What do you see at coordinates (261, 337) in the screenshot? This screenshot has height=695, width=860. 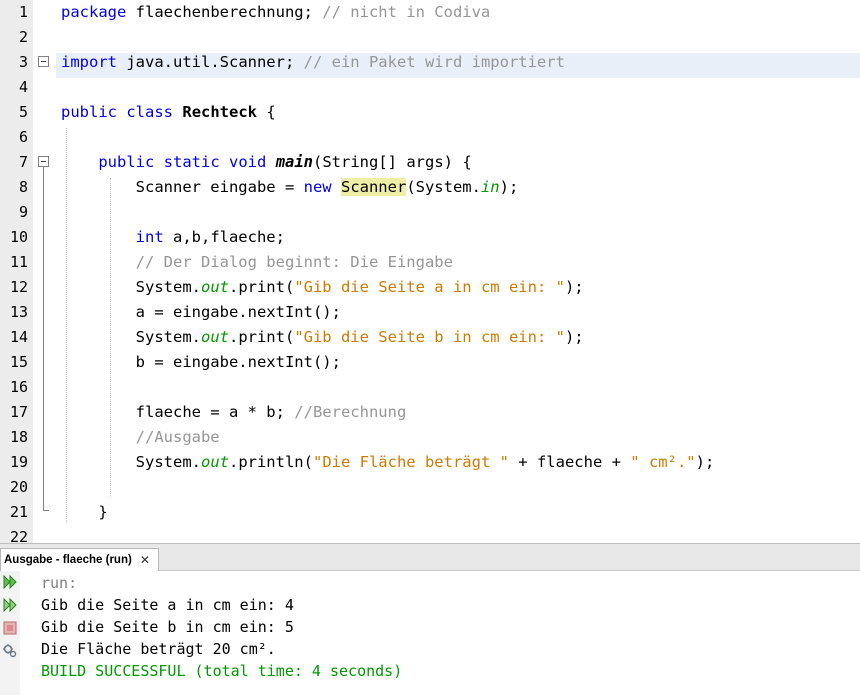 I see `code-token: .print(` at bounding box center [261, 337].